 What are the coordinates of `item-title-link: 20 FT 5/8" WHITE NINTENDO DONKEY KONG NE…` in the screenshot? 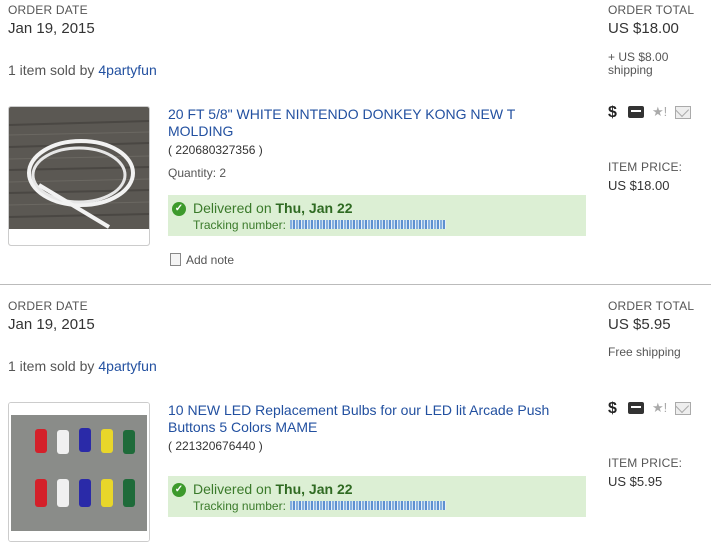 It's located at (378, 123).